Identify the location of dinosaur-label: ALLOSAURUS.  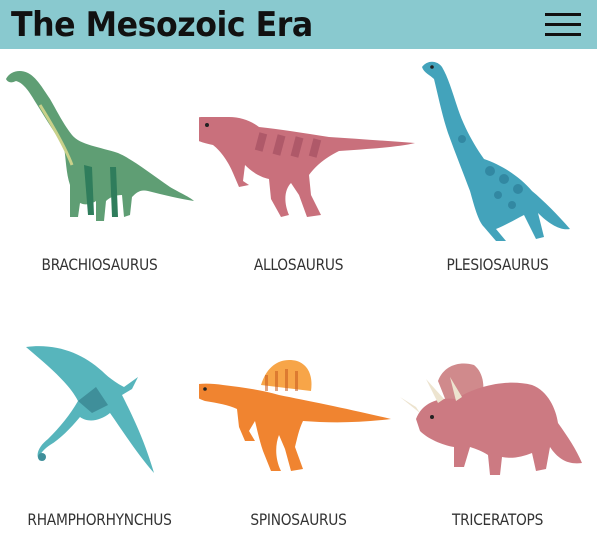
(298, 264).